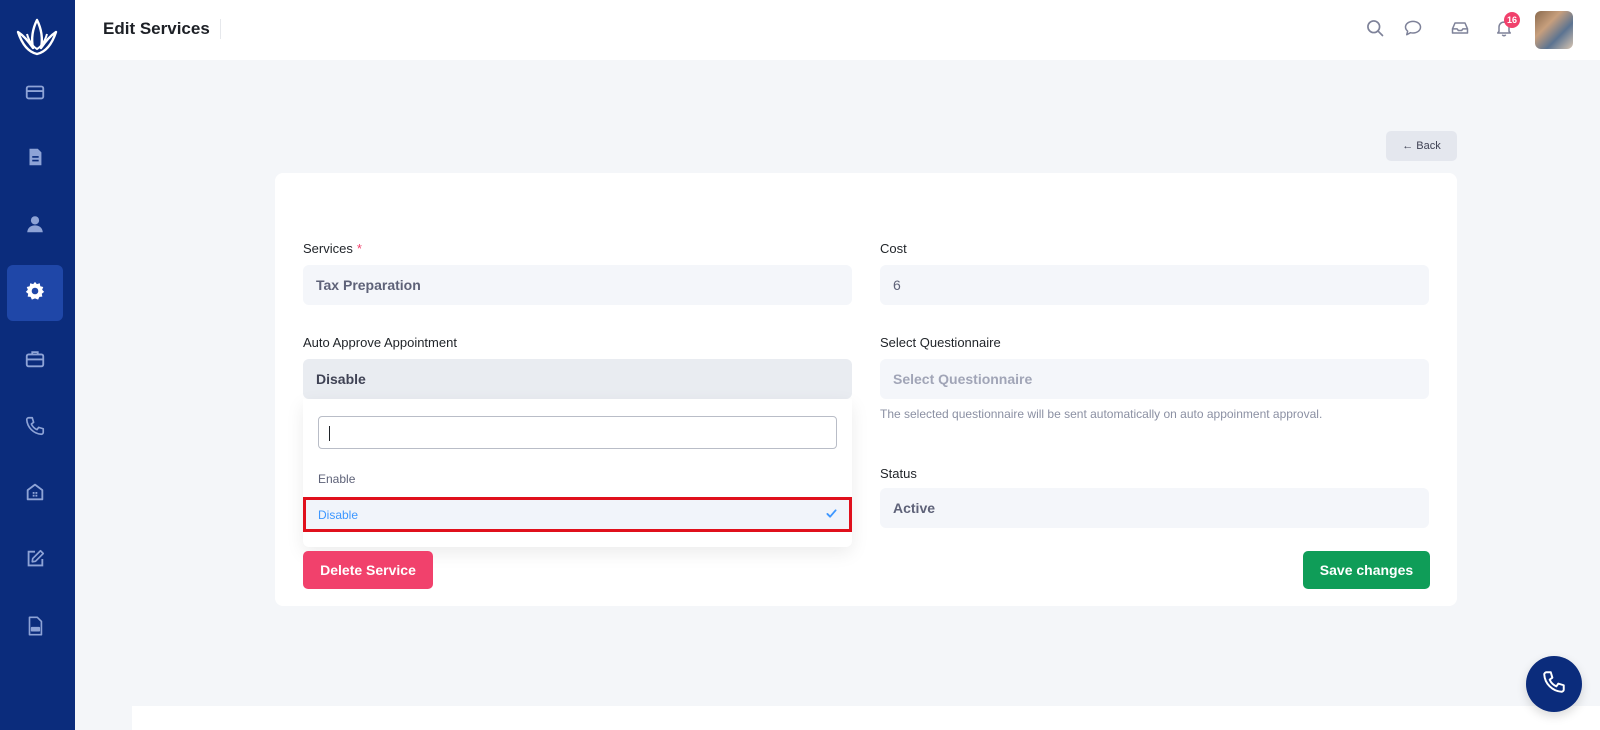 This screenshot has width=1600, height=730. I want to click on sidebar-item-calls, so click(35, 428).